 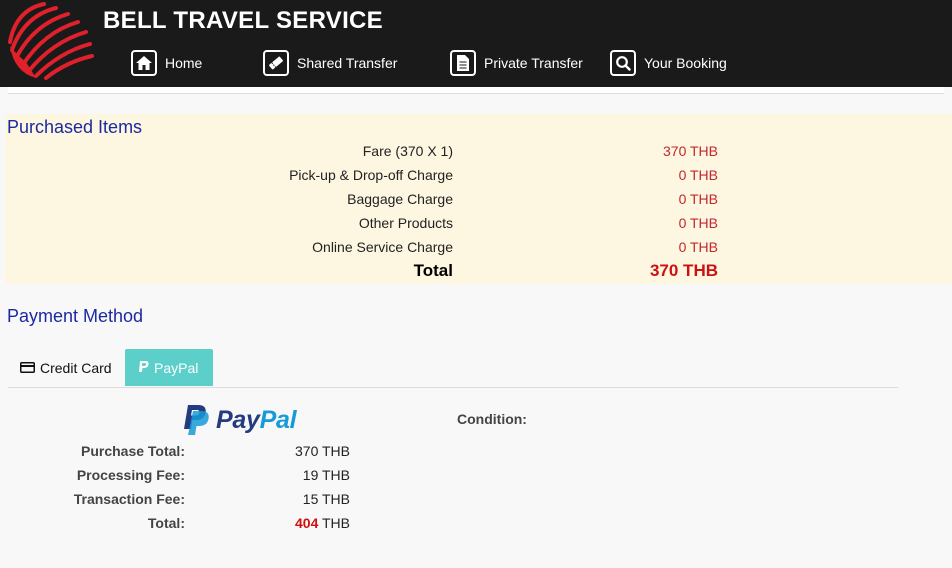 I want to click on purchase-row-label: Baggage Charge, so click(x=400, y=199).